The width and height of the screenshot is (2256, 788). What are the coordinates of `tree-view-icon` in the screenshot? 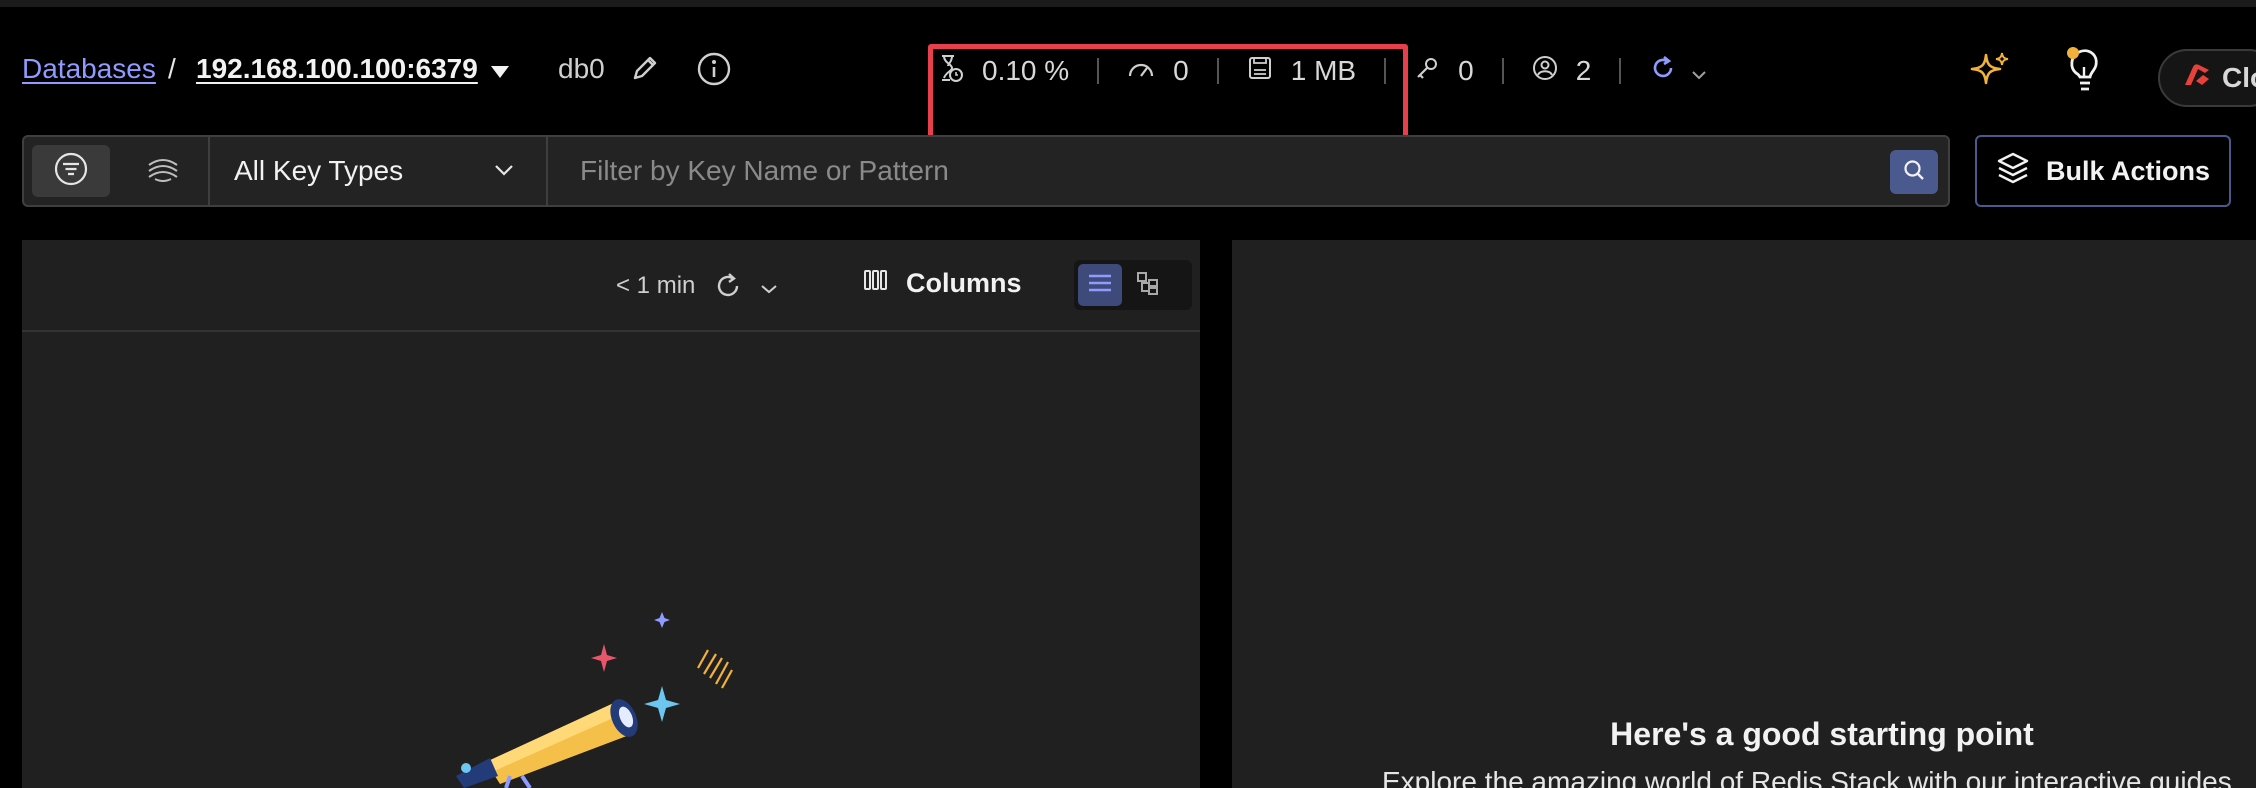 It's located at (1148, 285).